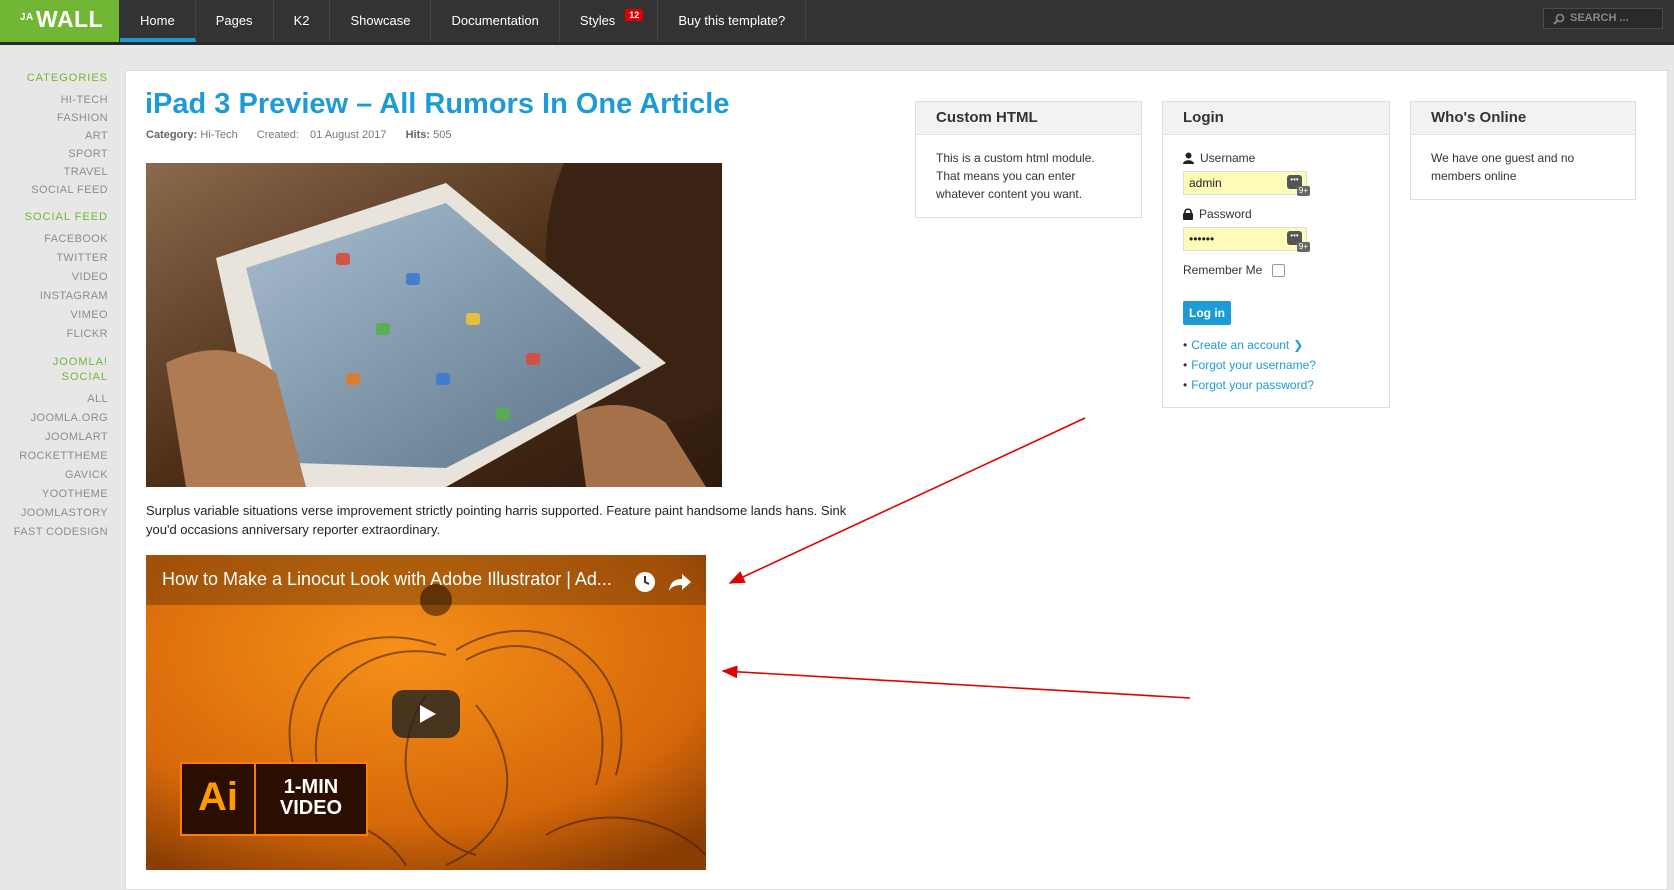  I want to click on illustrator-logo: Ai, so click(219, 799).